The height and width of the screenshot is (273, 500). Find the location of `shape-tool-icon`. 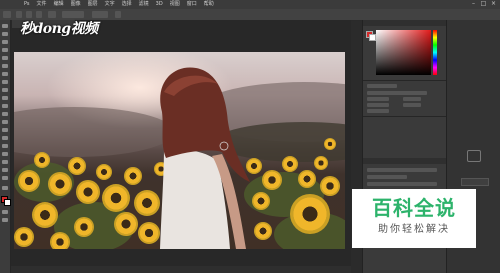

shape-tool-icon is located at coordinates (5, 162).